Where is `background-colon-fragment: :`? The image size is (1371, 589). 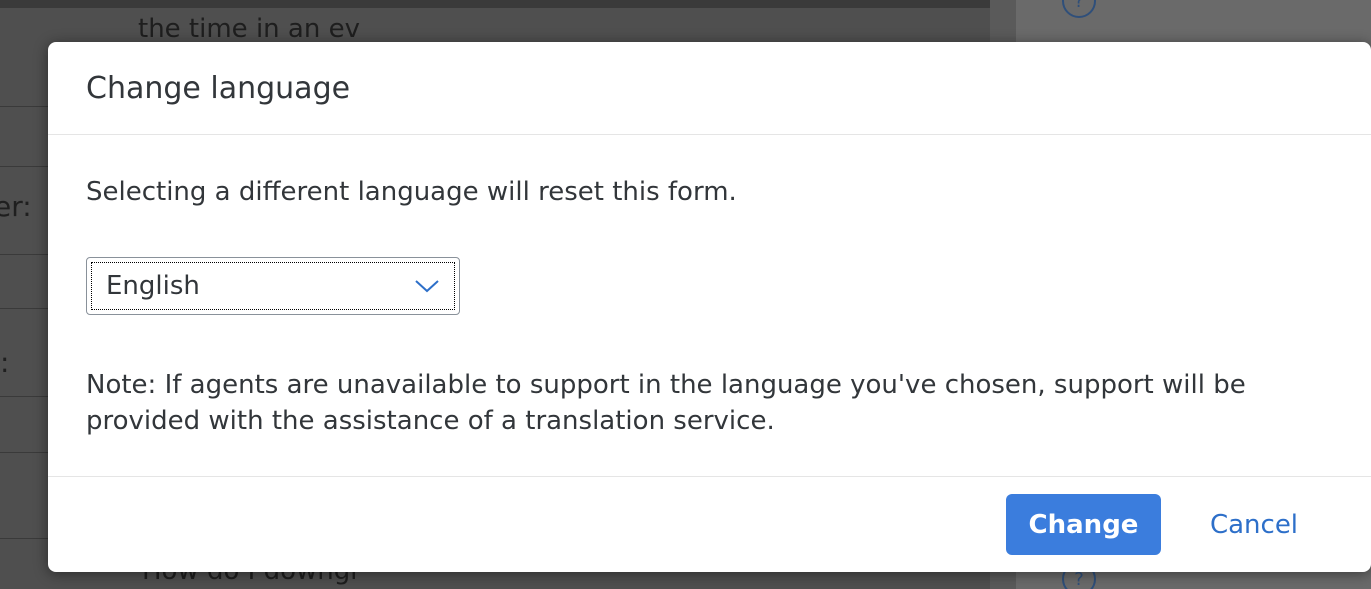
background-colon-fragment: : is located at coordinates (5, 362).